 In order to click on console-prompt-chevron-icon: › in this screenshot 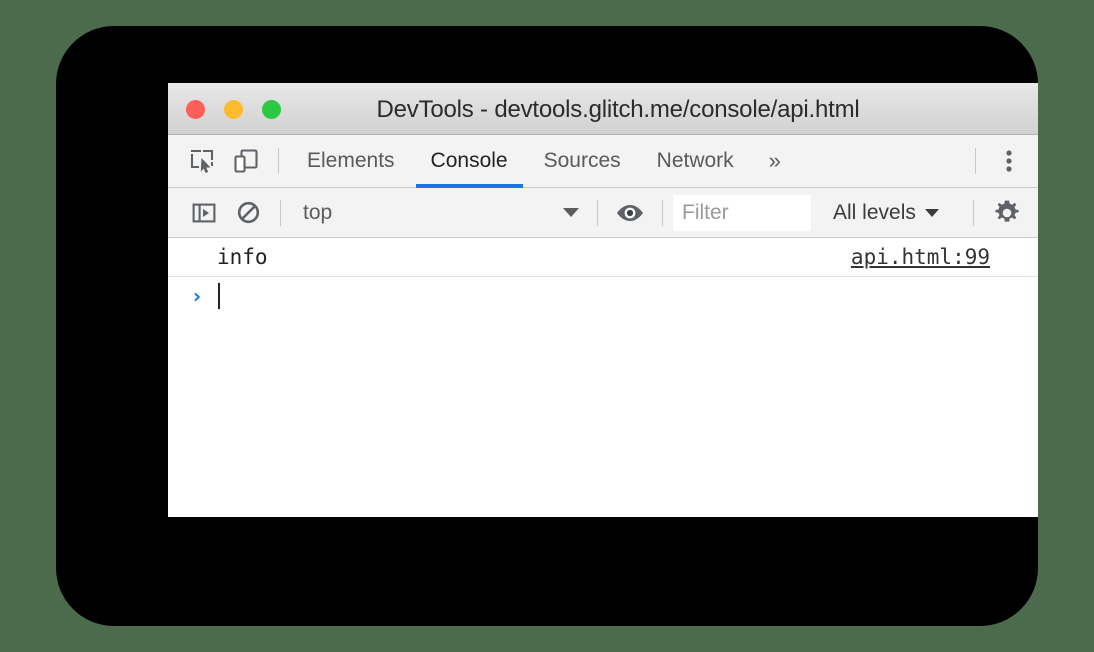, I will do `click(197, 296)`.